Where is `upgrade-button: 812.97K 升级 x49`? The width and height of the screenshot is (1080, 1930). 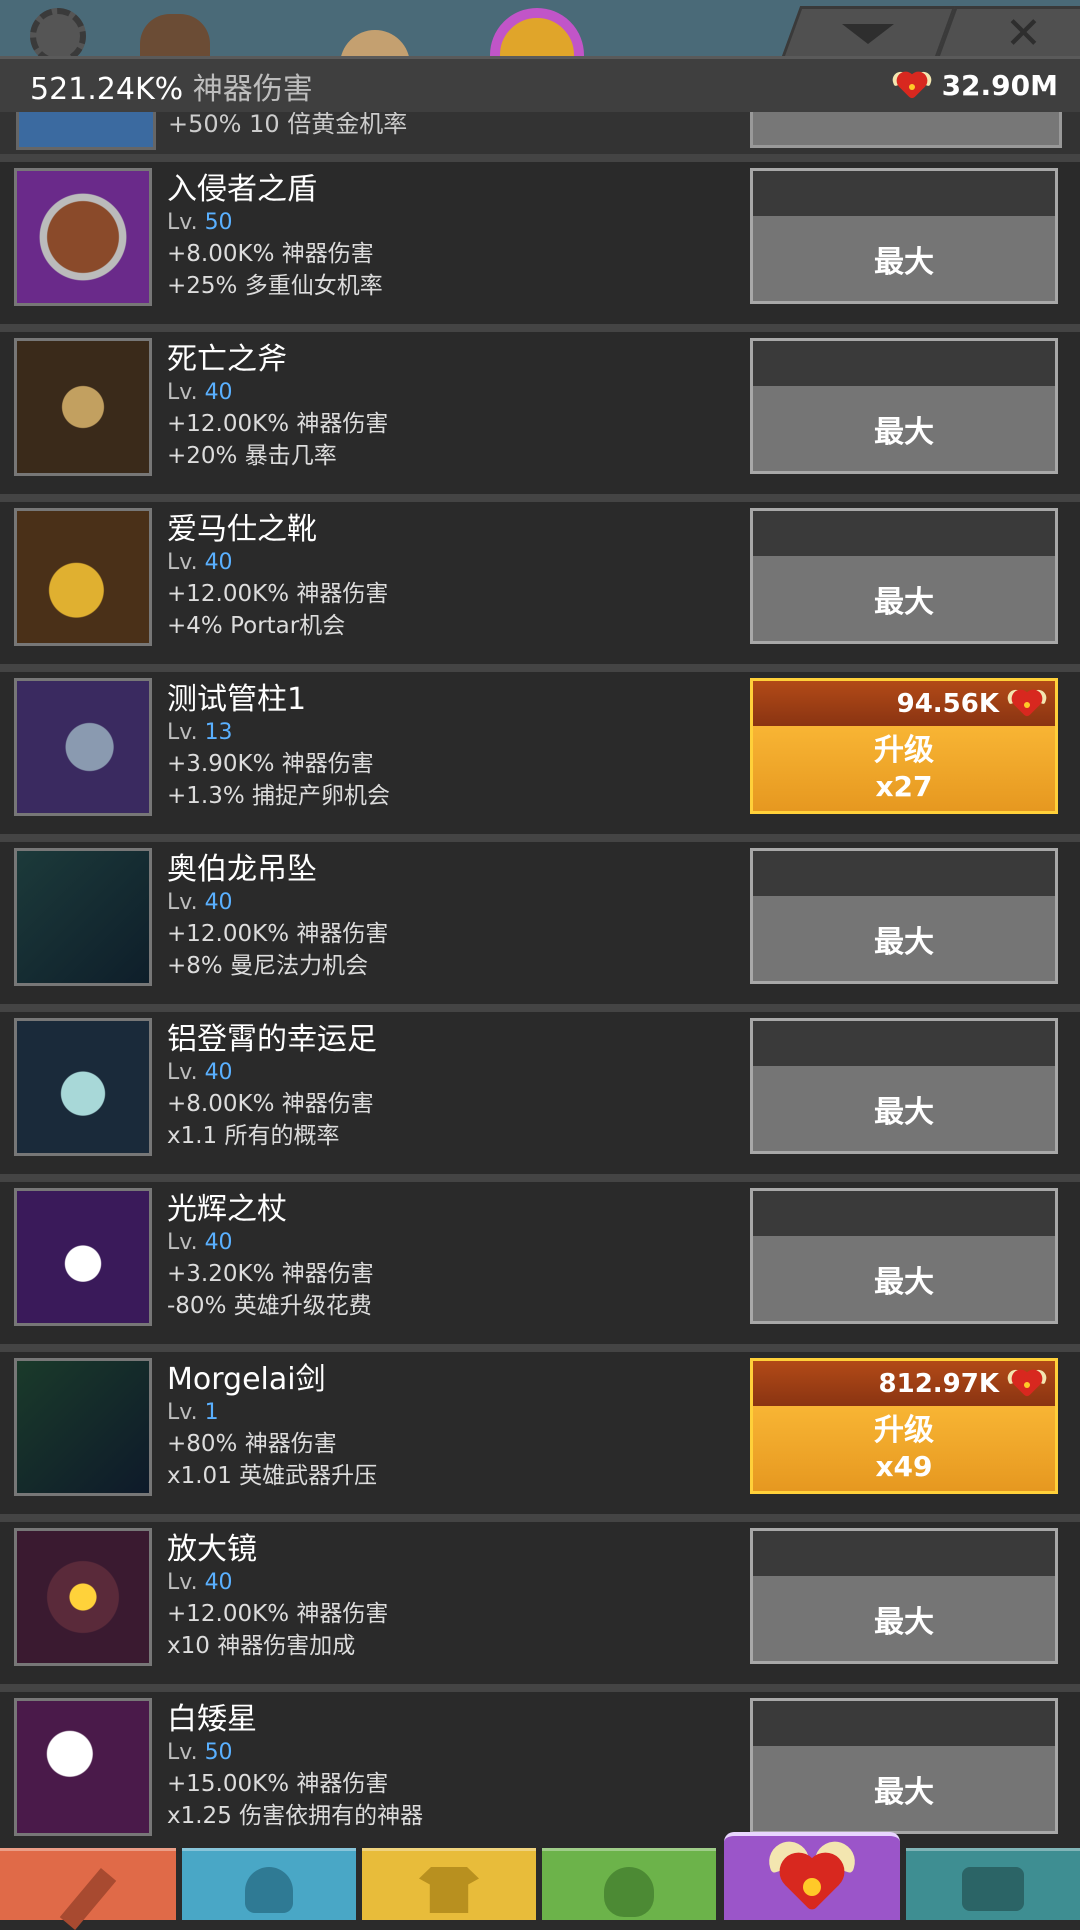
upgrade-button: 812.97K 升级 x49 is located at coordinates (904, 1426).